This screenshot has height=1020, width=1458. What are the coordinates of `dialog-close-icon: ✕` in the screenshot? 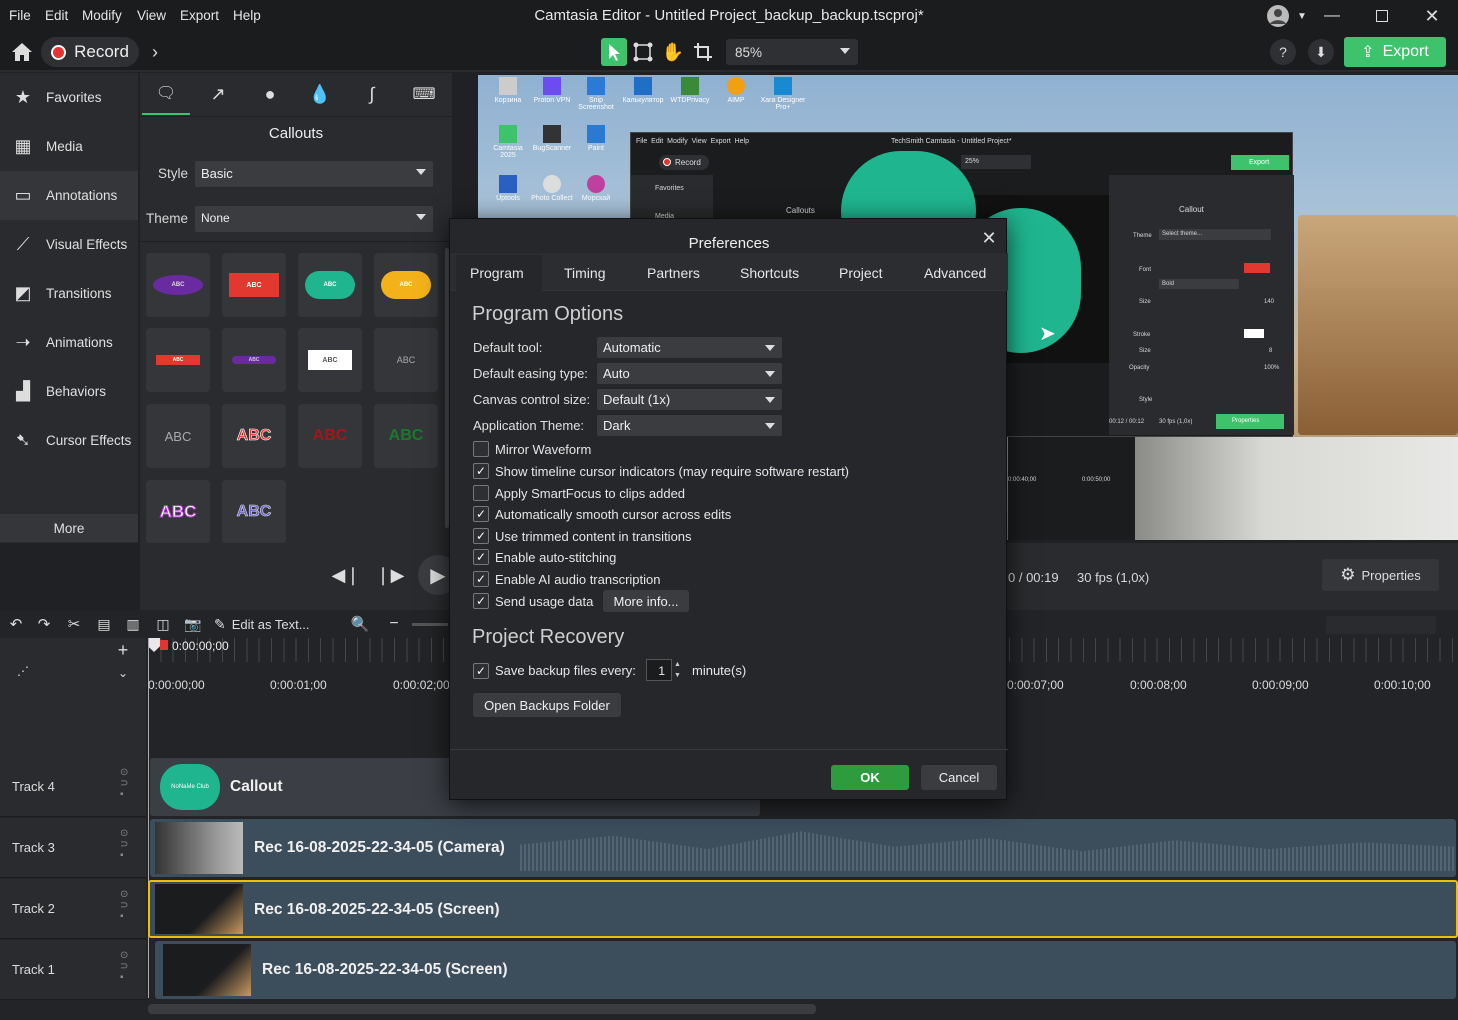 It's located at (989, 238).